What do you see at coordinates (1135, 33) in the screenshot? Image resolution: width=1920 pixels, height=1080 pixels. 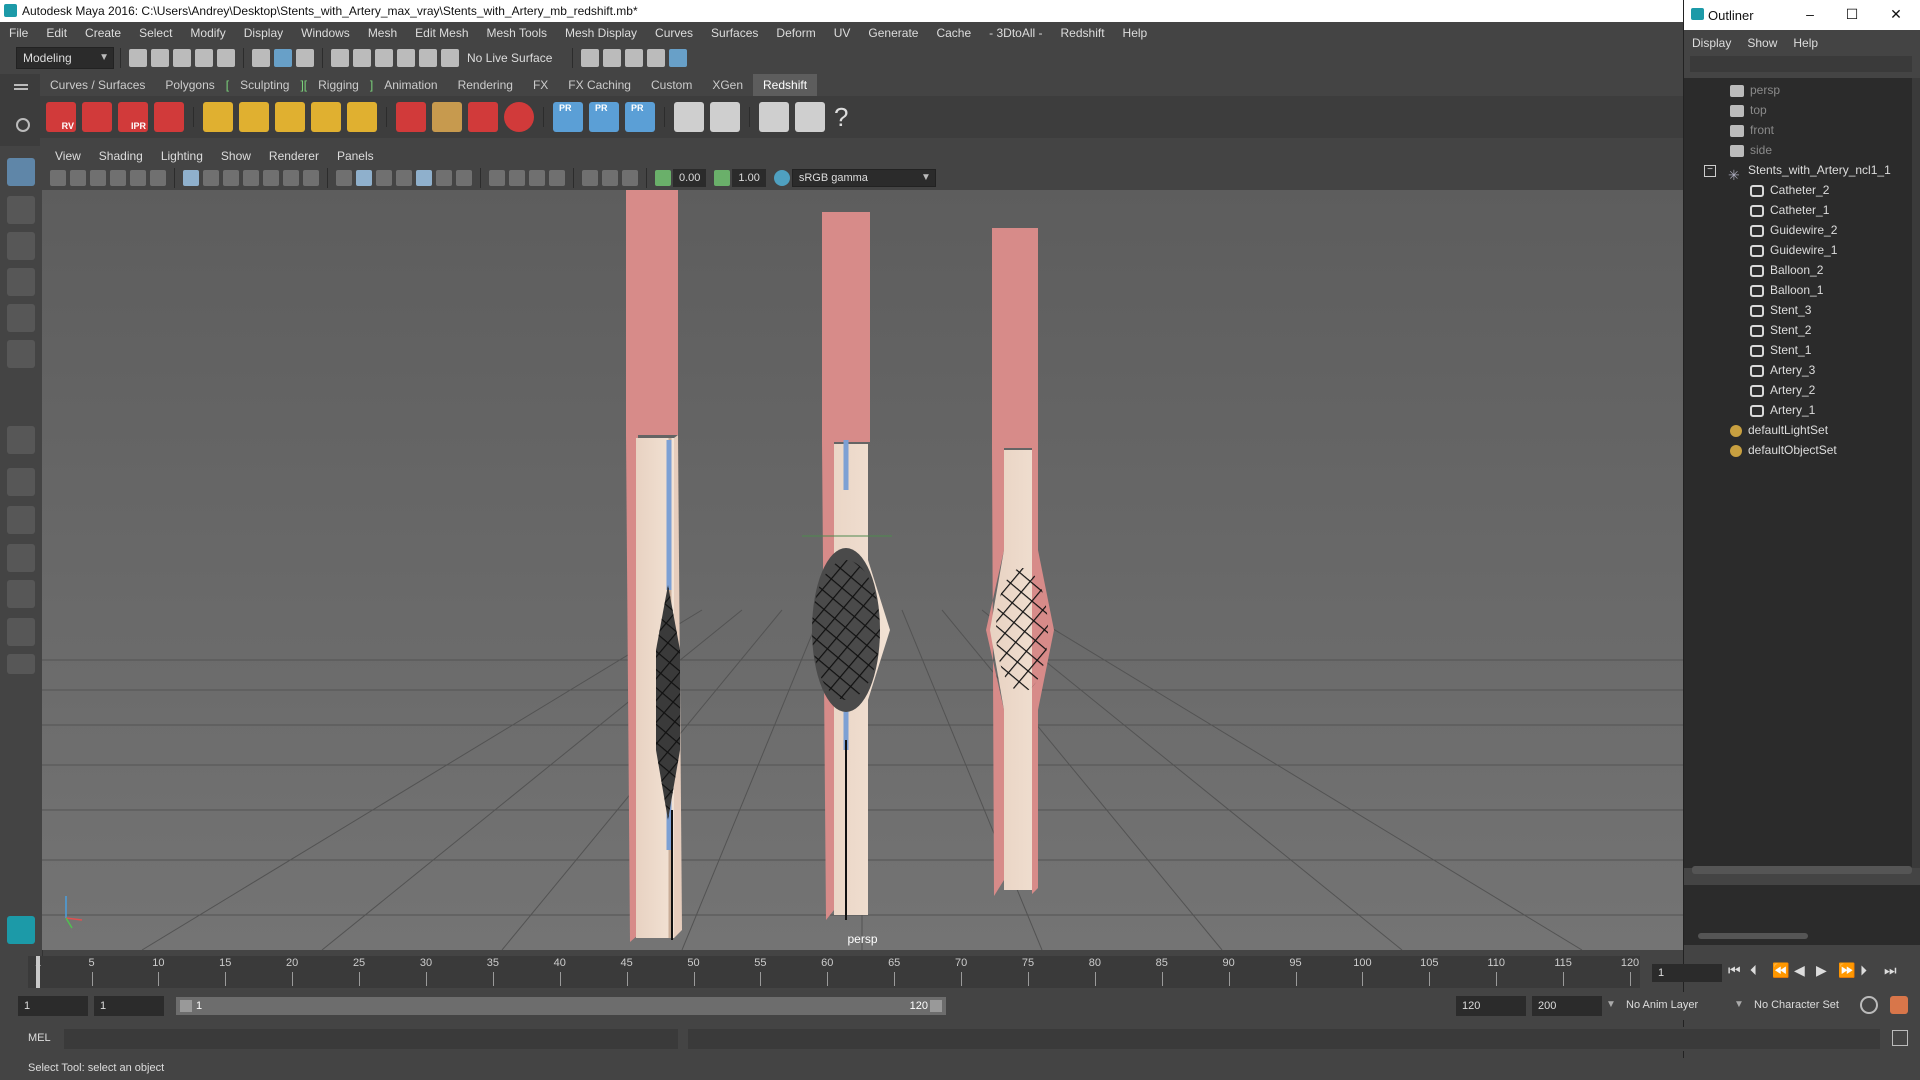 I see `menu-help: Help` at bounding box center [1135, 33].